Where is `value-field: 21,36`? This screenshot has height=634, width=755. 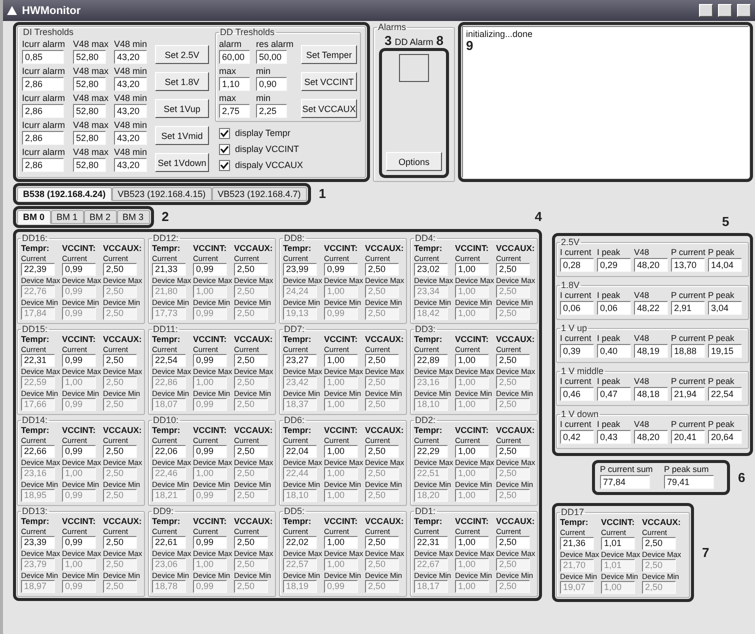 value-field: 21,36 is located at coordinates (577, 543).